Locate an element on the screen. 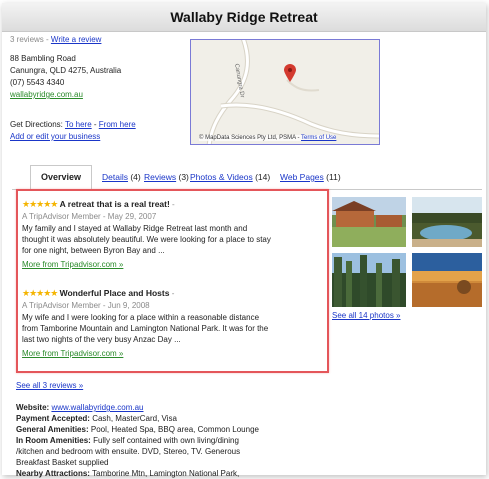 The image size is (489, 479). website-row: Website: www.wallabyridge.com.au is located at coordinates (79, 407).